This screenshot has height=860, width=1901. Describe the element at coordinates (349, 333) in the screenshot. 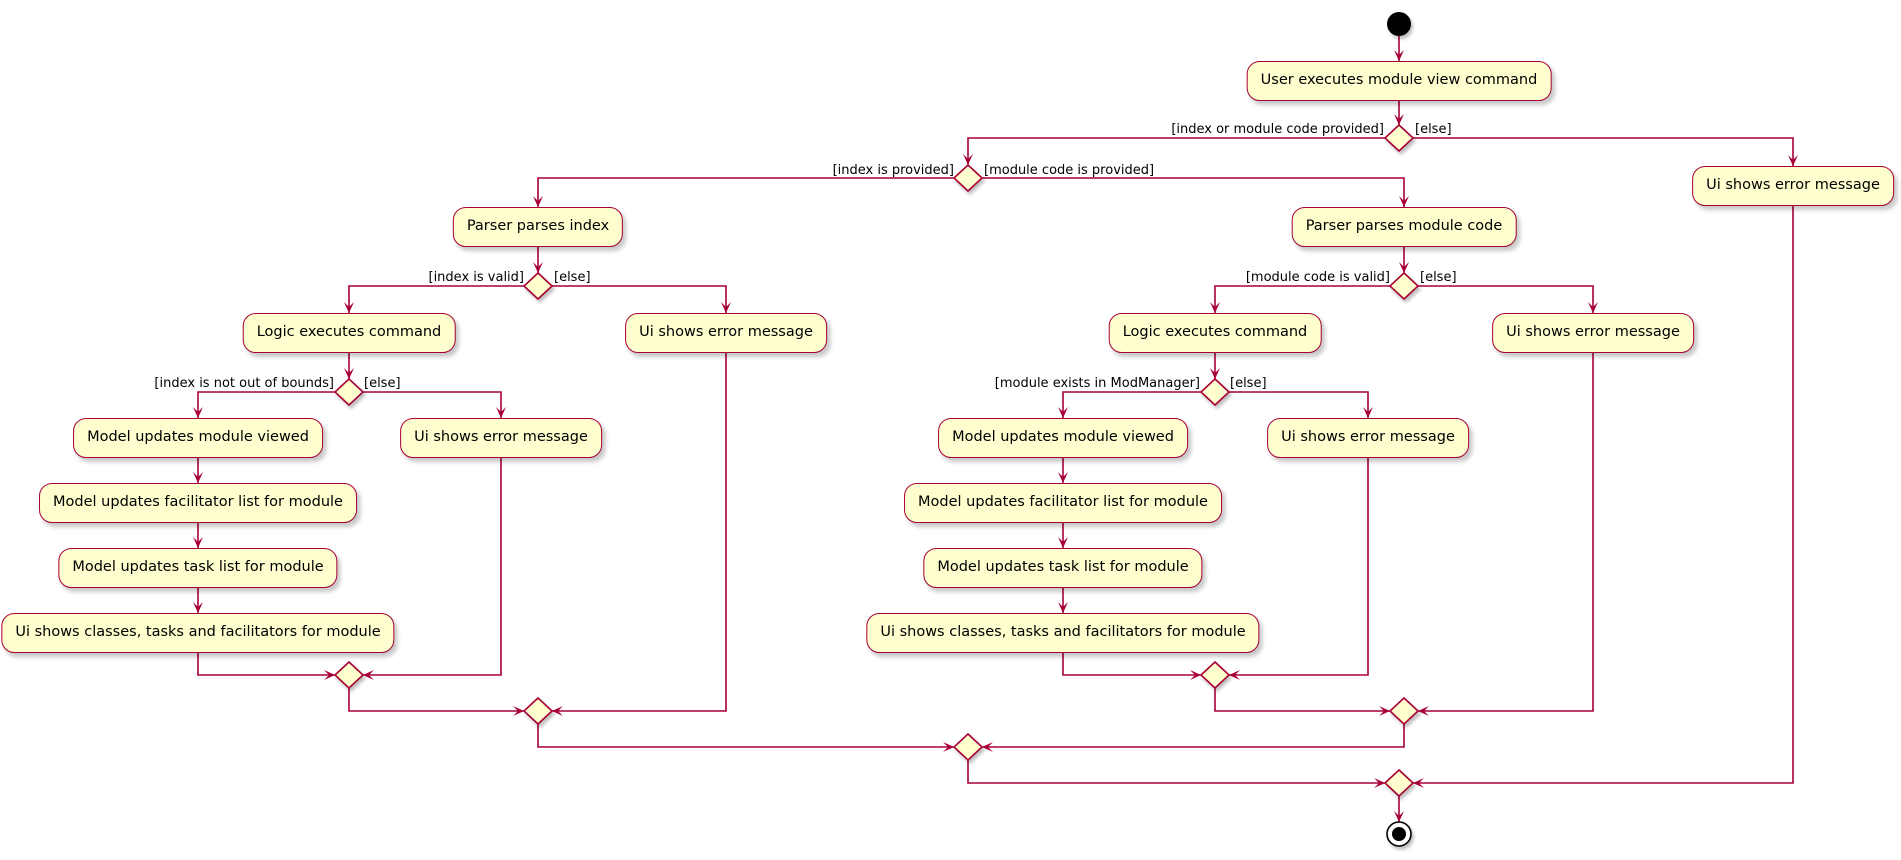

I see `activity-logic-executes-command-index: Logic executes command` at that location.